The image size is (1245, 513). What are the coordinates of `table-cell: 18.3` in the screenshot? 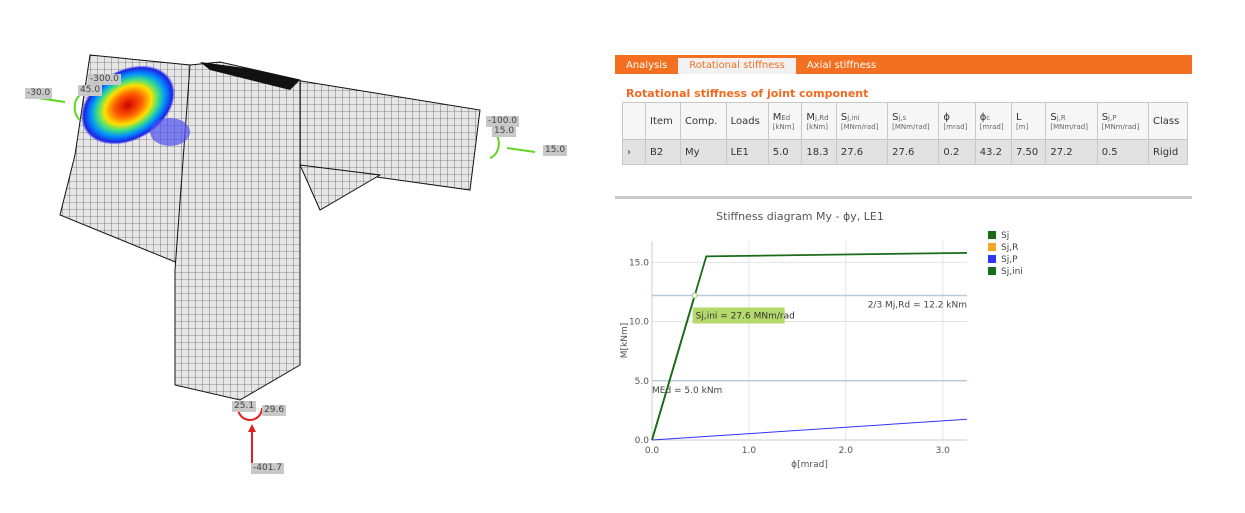 It's located at (819, 152).